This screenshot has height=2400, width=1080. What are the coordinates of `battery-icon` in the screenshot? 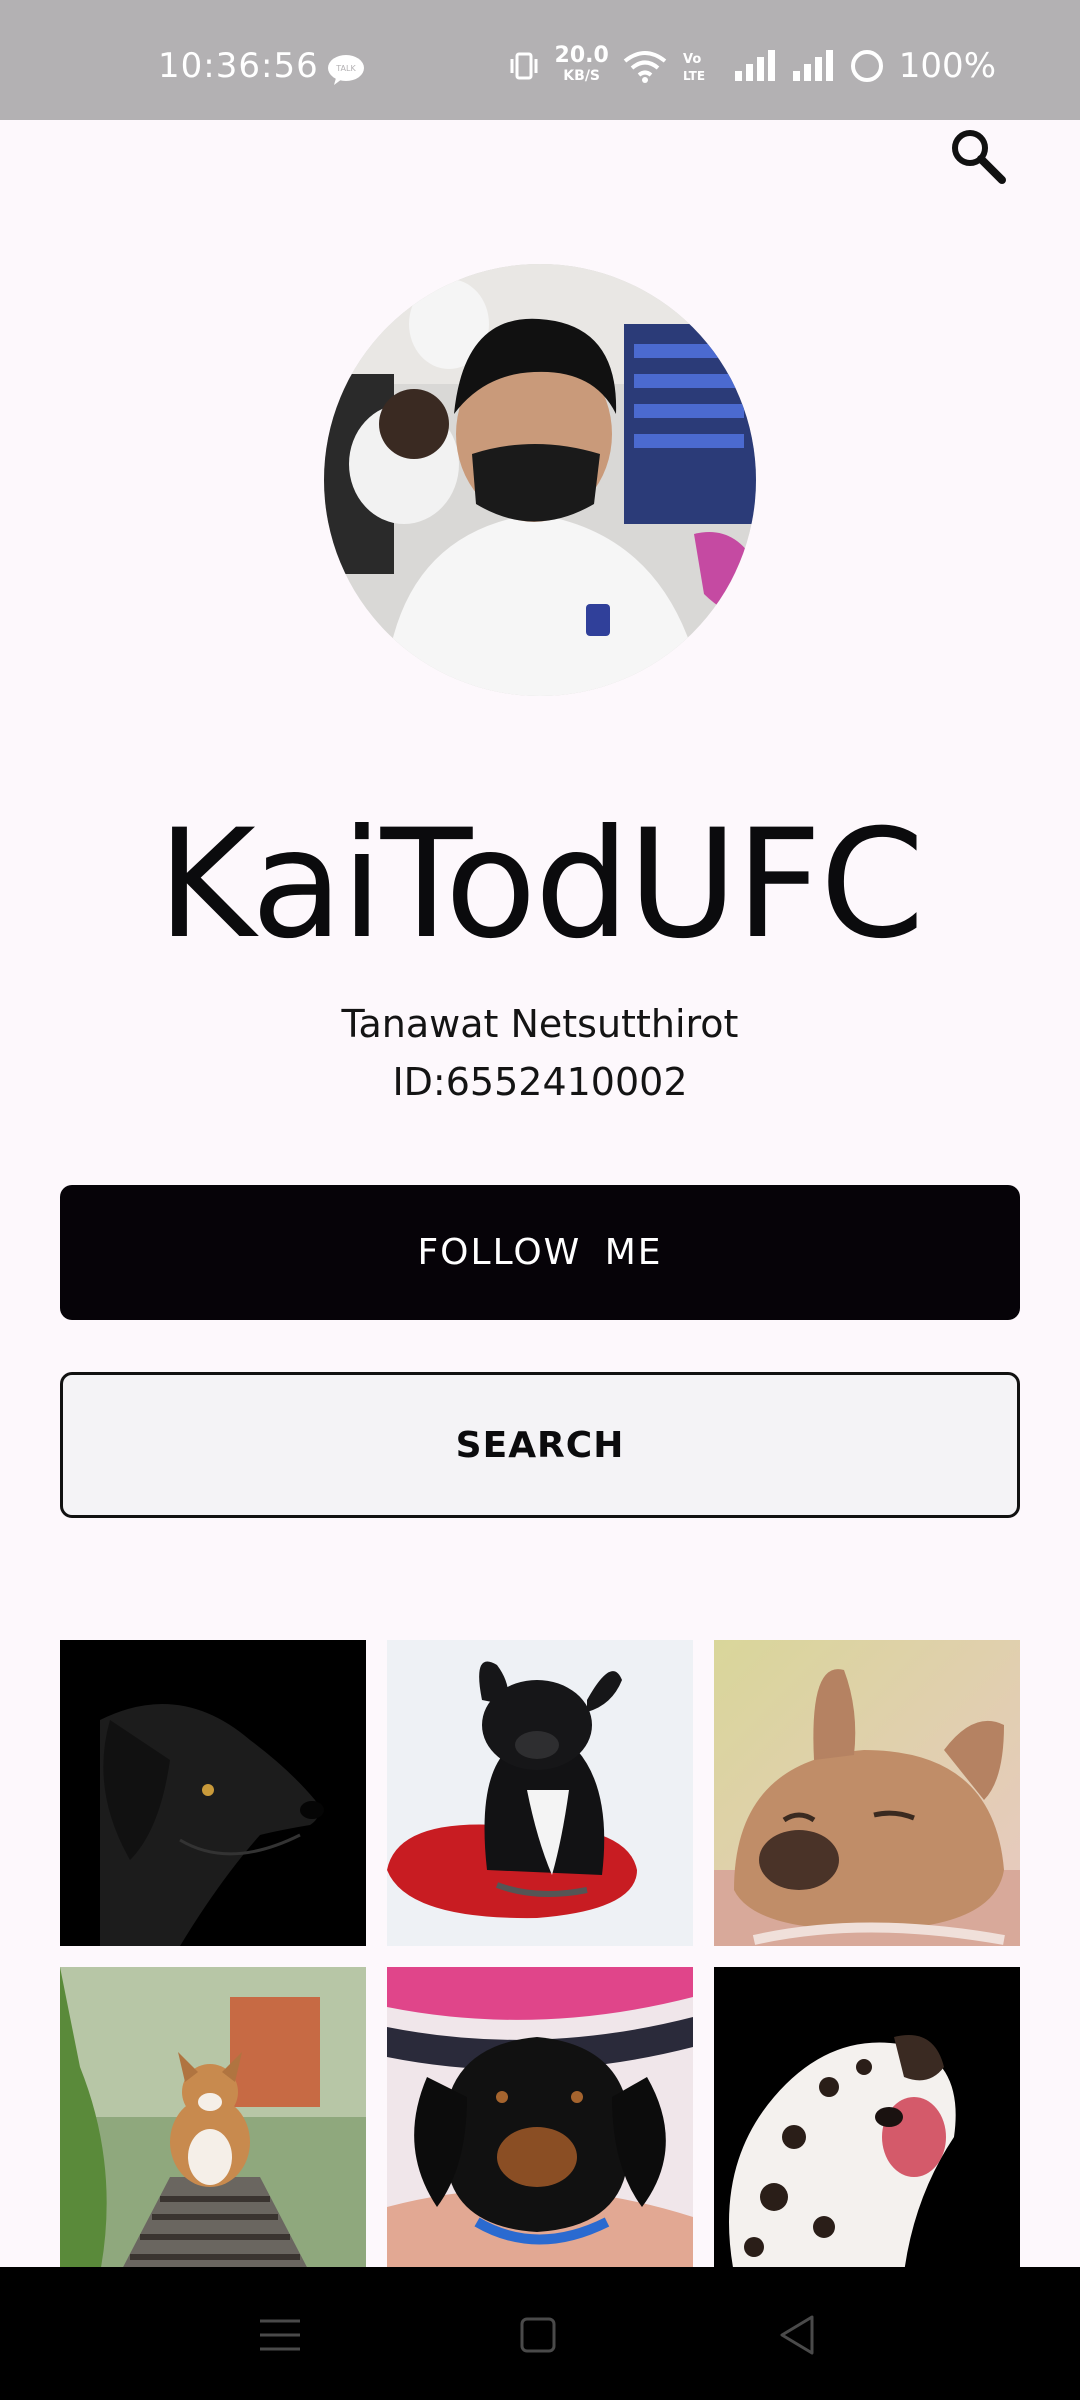 It's located at (866, 66).